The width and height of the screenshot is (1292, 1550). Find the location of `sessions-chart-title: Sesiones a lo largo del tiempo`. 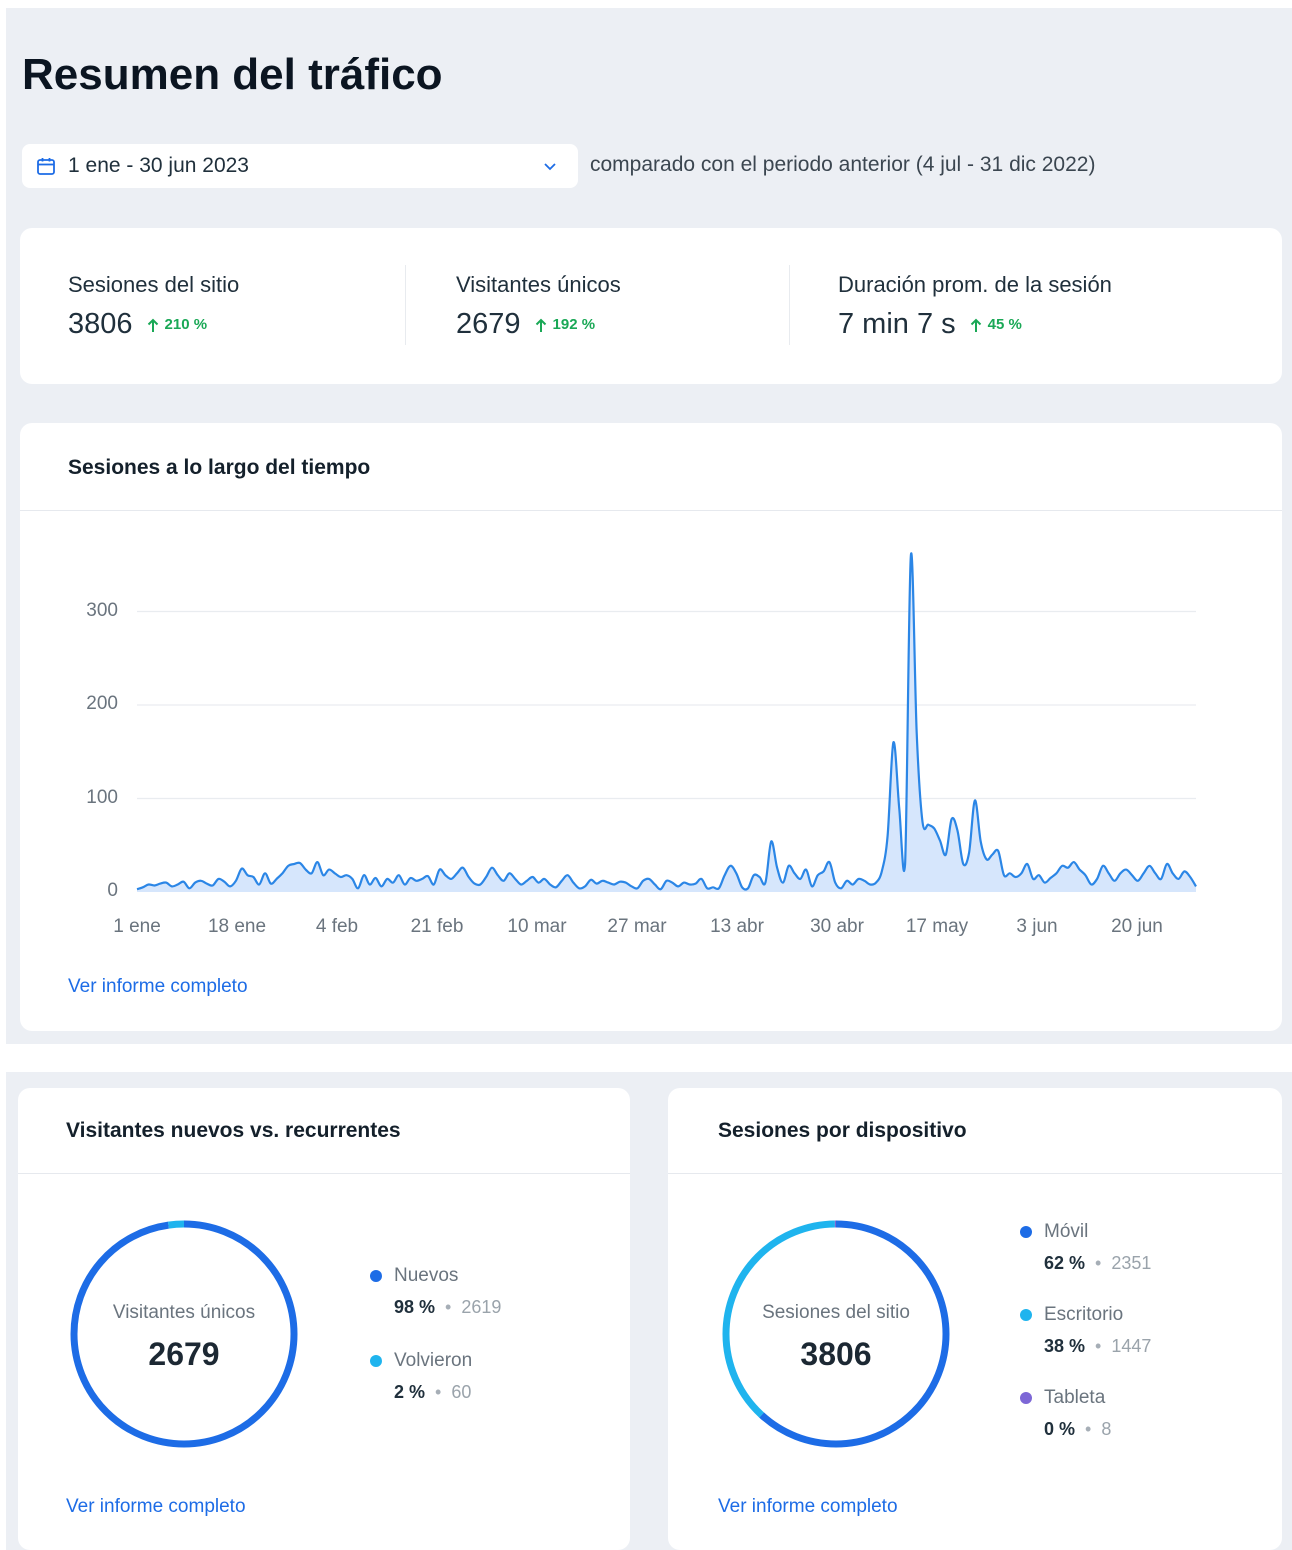

sessions-chart-title: Sesiones a lo largo del tiempo is located at coordinates (219, 467).